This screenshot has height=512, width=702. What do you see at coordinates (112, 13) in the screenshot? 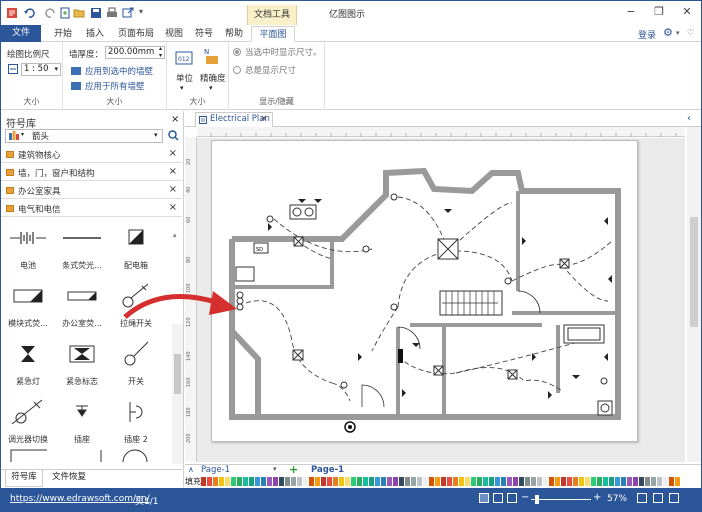
I see `print-icon` at bounding box center [112, 13].